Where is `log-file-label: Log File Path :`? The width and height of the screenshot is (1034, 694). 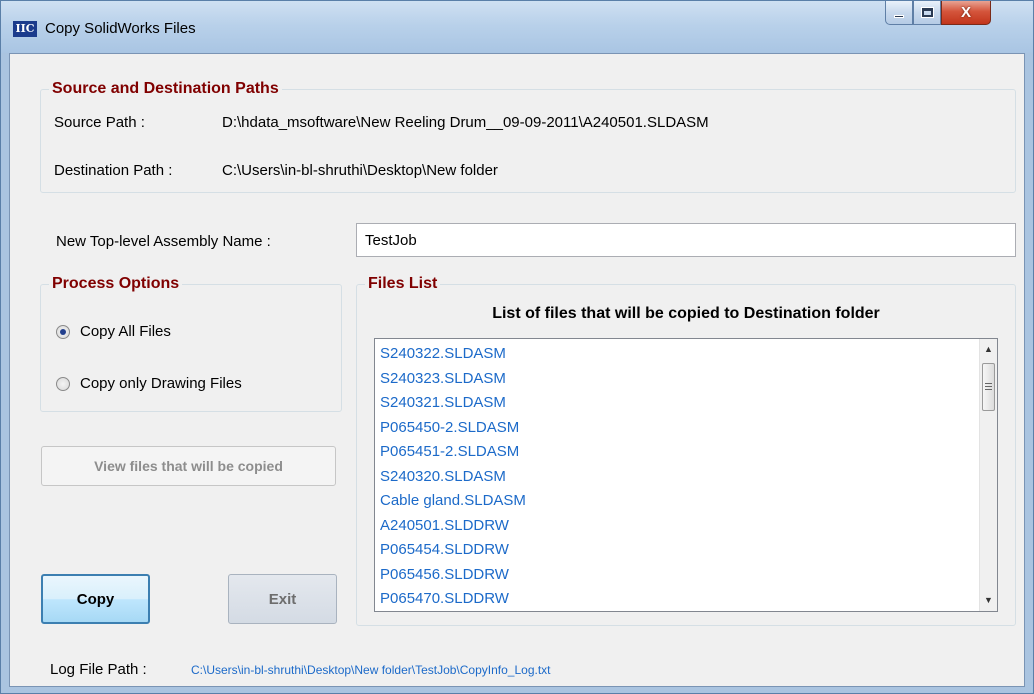
log-file-label: Log File Path : is located at coordinates (98, 669).